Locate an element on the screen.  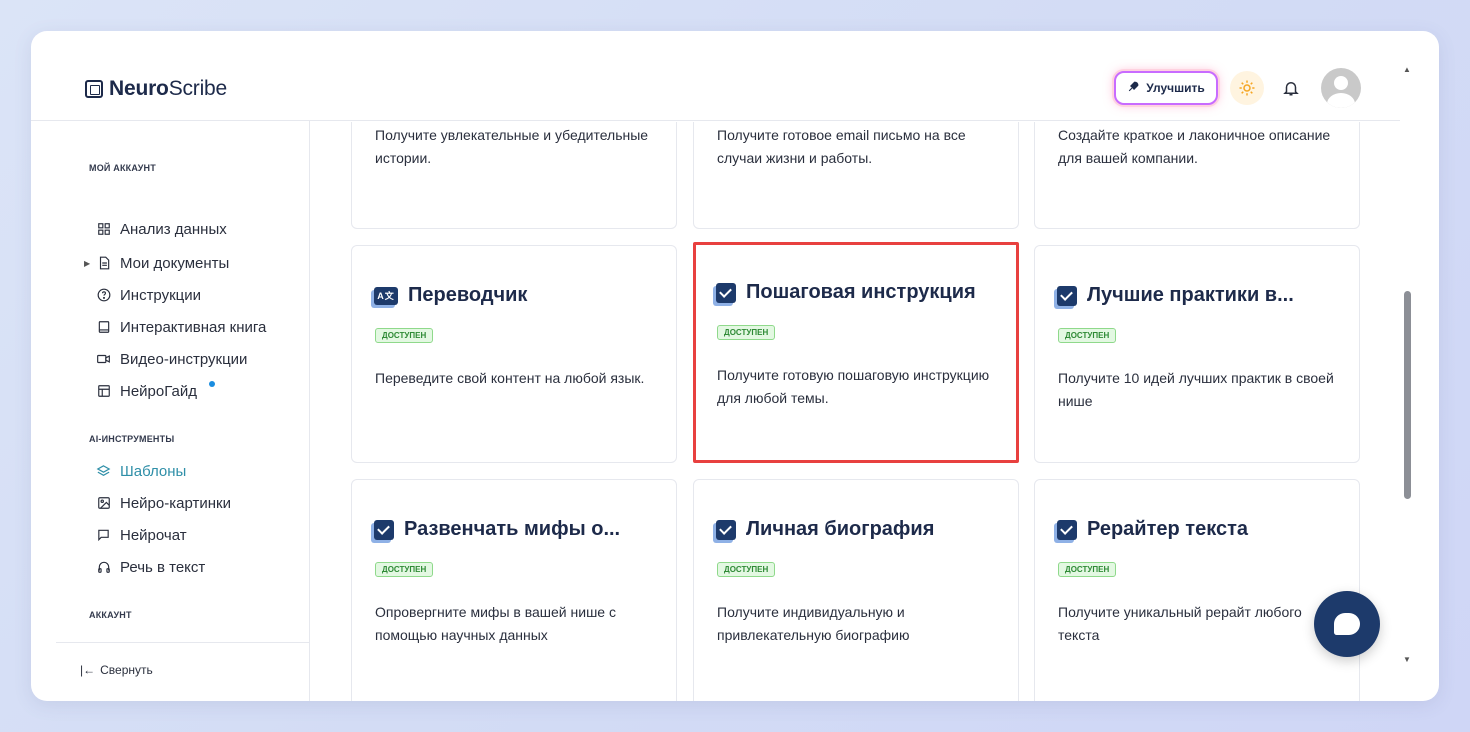
upgrade-button: Улучшить is located at coordinates (1166, 88).